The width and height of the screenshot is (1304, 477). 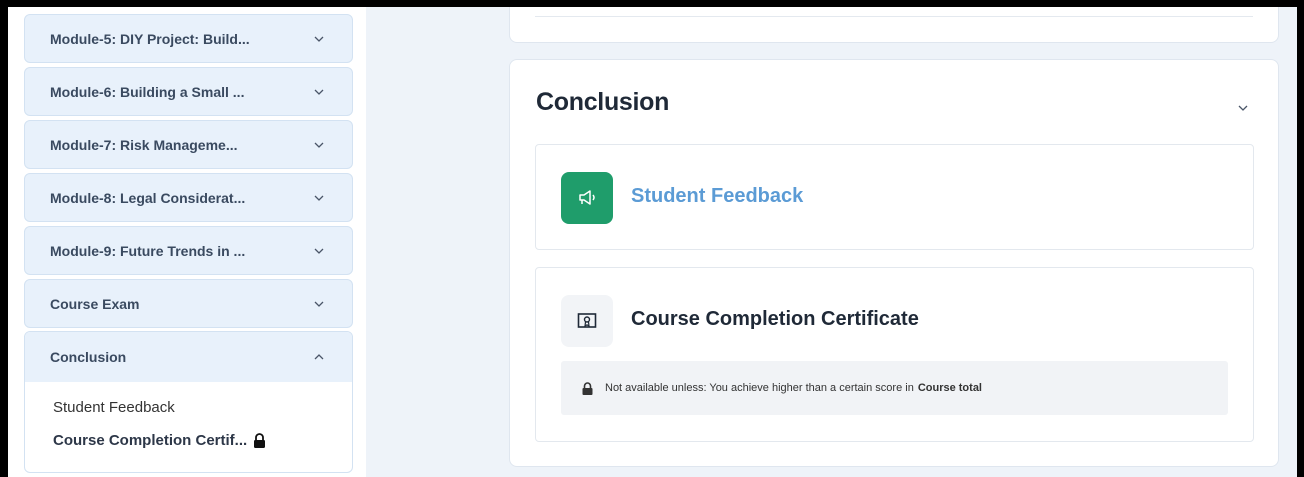 What do you see at coordinates (717, 196) in the screenshot?
I see `student-feedback-link: Student Feedback` at bounding box center [717, 196].